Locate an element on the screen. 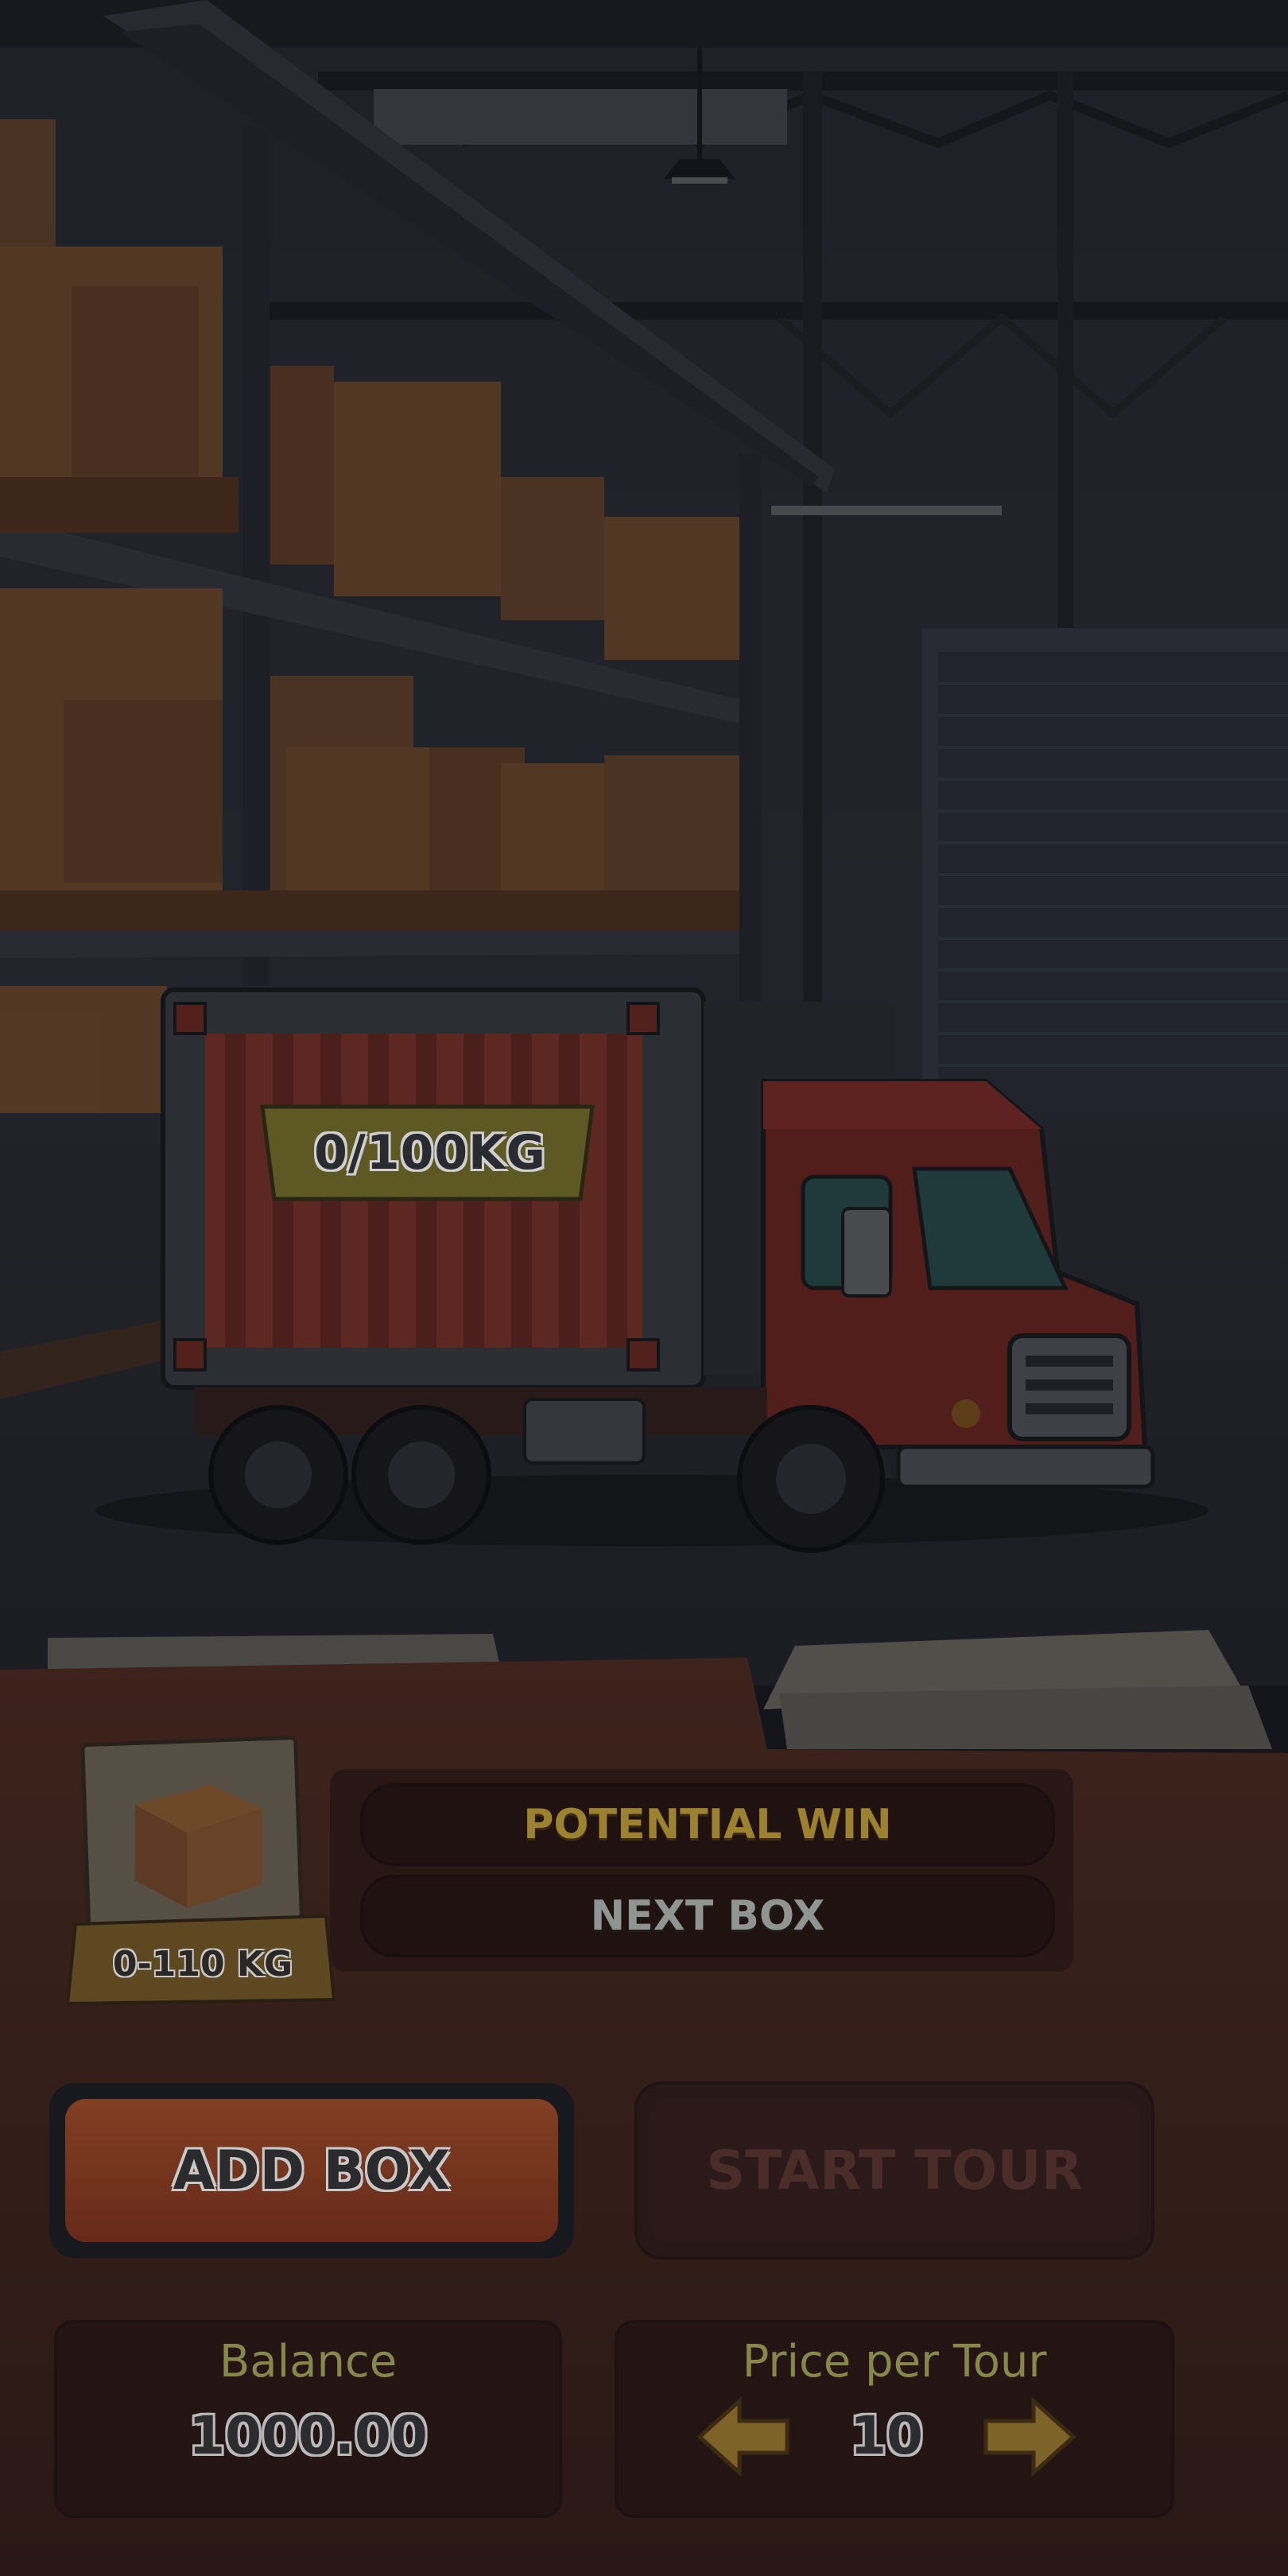 Image resolution: width=1288 pixels, height=2576 pixels. next-box-label: NEXT BOX is located at coordinates (707, 1916).